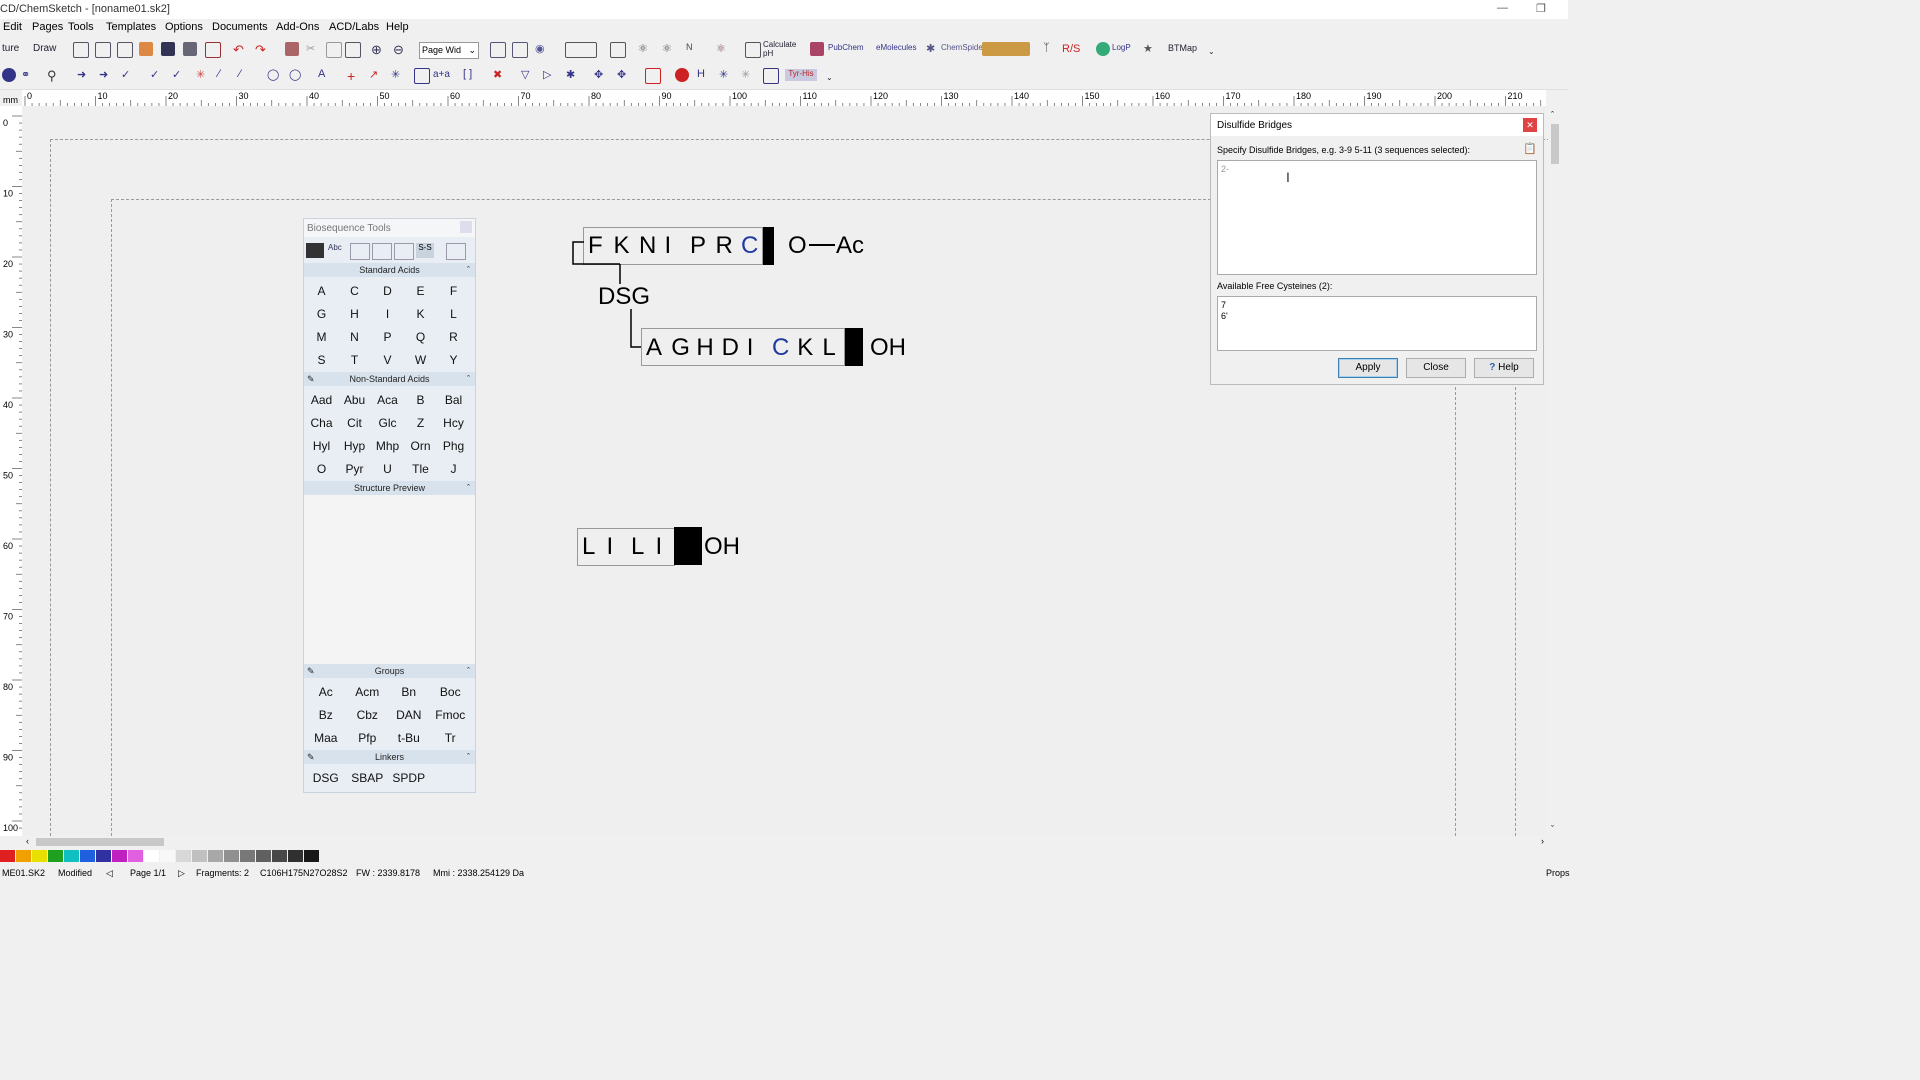  Describe the element at coordinates (326, 715) in the screenshot. I see `residue-button: Bz` at that location.